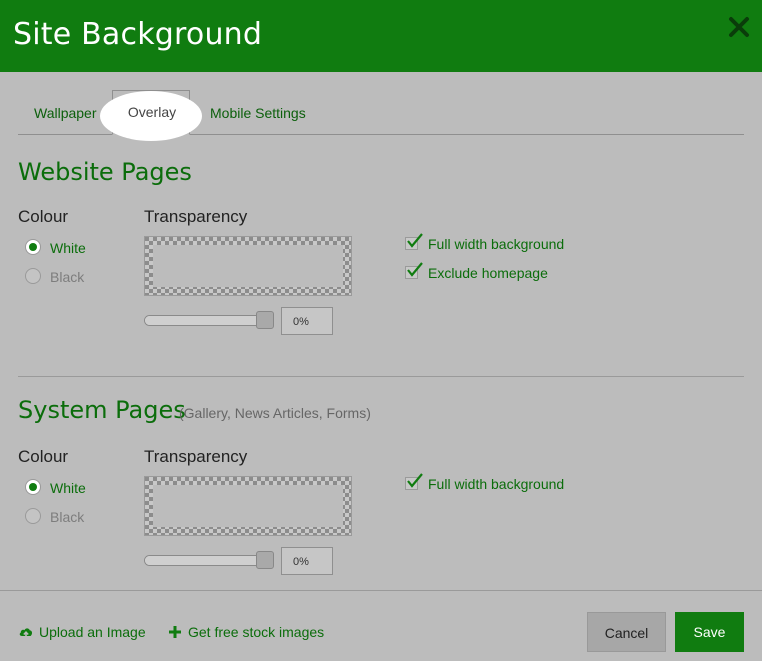 Image resolution: width=762 pixels, height=661 pixels. I want to click on system-full-width-label: Full width background, so click(496, 484).